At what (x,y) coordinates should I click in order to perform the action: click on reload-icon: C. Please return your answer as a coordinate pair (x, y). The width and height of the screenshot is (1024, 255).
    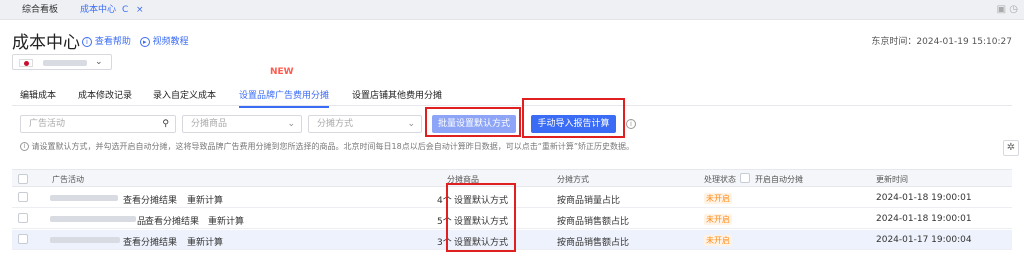
    Looking at the image, I should click on (125, 10).